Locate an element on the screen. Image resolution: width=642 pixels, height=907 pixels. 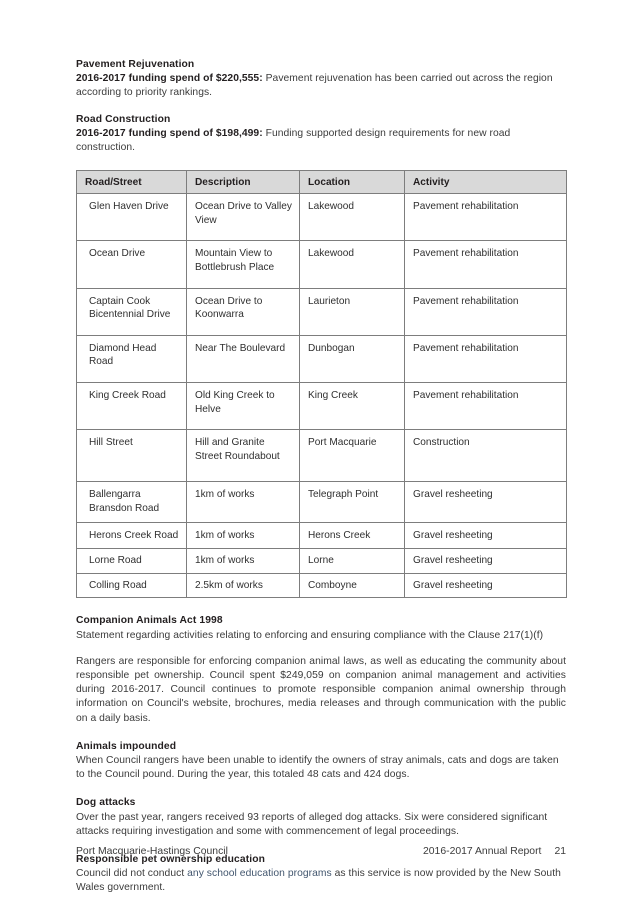
cell-road: Diamond Head Road is located at coordinates (131, 358).